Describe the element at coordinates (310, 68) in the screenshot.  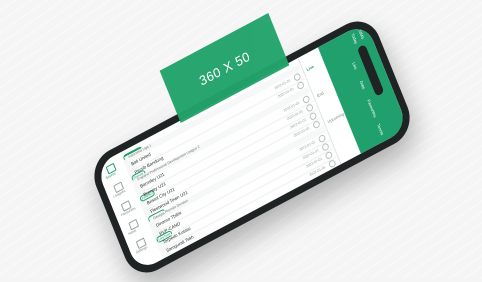
I see `tab-live: Live` at that location.